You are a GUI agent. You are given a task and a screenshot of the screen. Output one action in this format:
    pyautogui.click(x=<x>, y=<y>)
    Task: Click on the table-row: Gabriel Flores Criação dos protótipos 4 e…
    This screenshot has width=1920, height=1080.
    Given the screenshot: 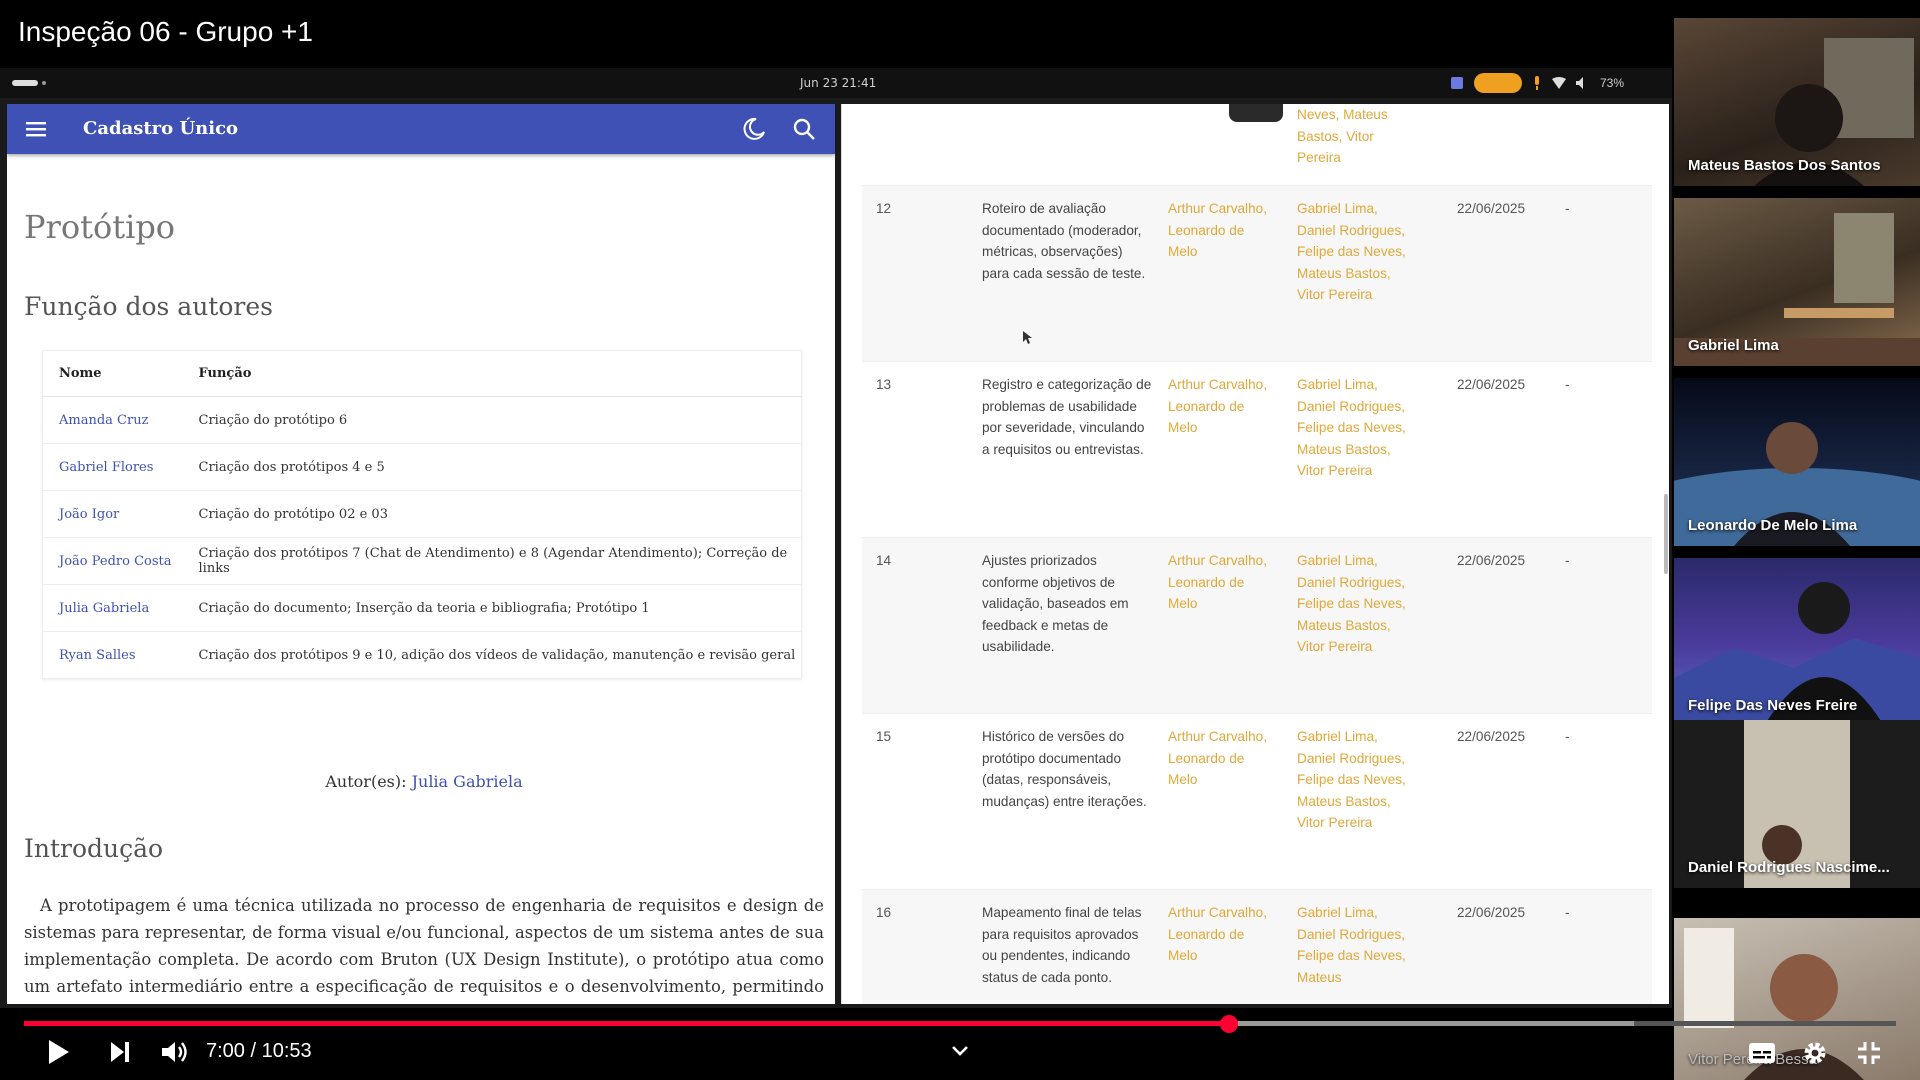 What is the action you would take?
    pyautogui.click(x=422, y=467)
    